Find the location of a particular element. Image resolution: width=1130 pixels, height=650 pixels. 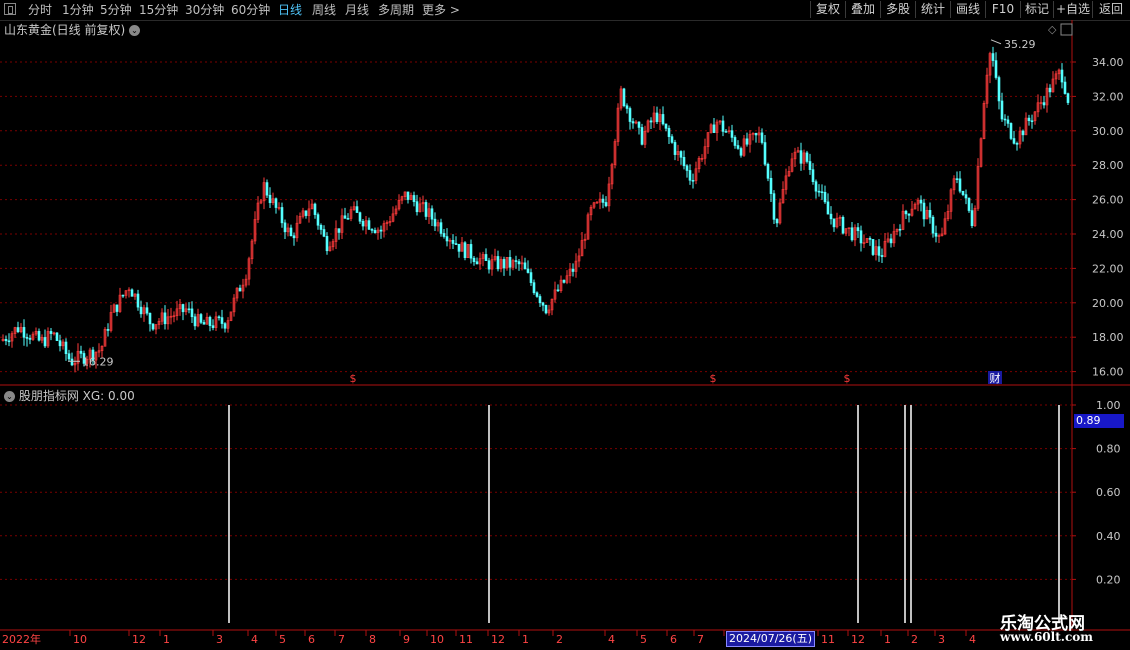

x-axis-label: 3 is located at coordinates (219, 639).